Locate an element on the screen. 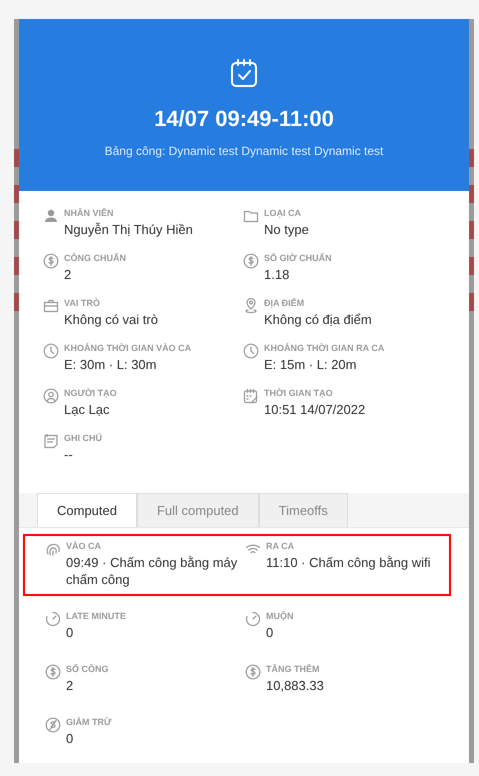  field-label: GHI CHÚ is located at coordinates (83, 438).